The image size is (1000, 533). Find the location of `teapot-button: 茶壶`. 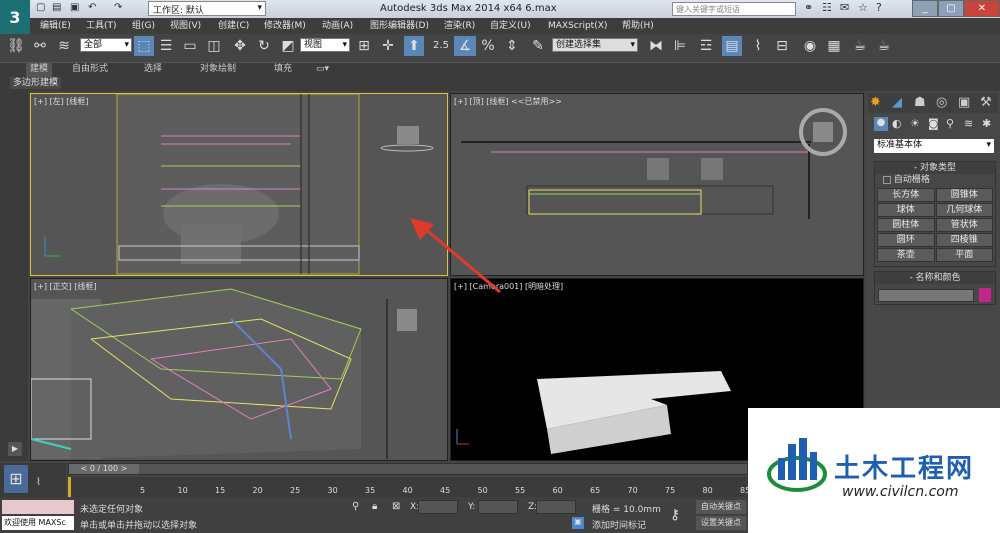

teapot-button: 茶壶 is located at coordinates (906, 255).